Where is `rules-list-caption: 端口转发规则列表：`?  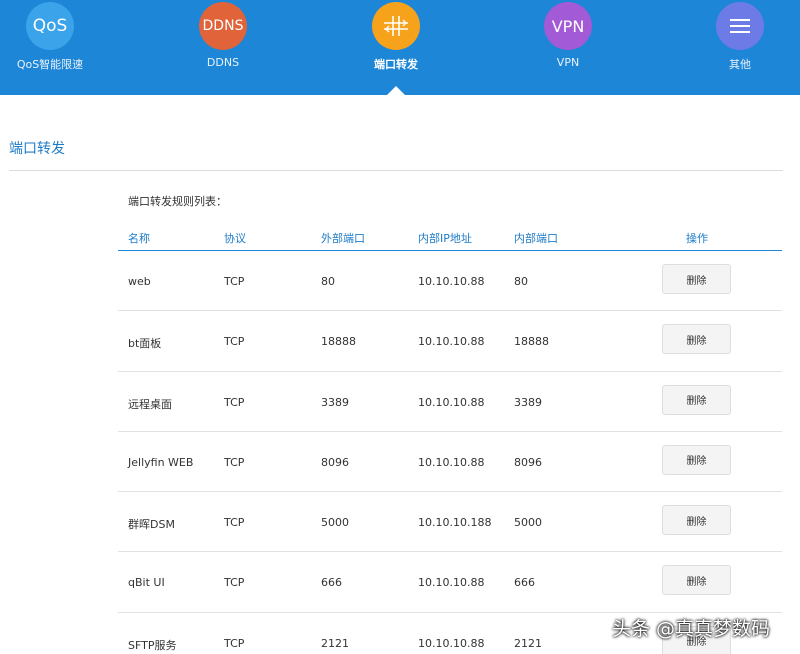 rules-list-caption: 端口转发规则列表： is located at coordinates (177, 201).